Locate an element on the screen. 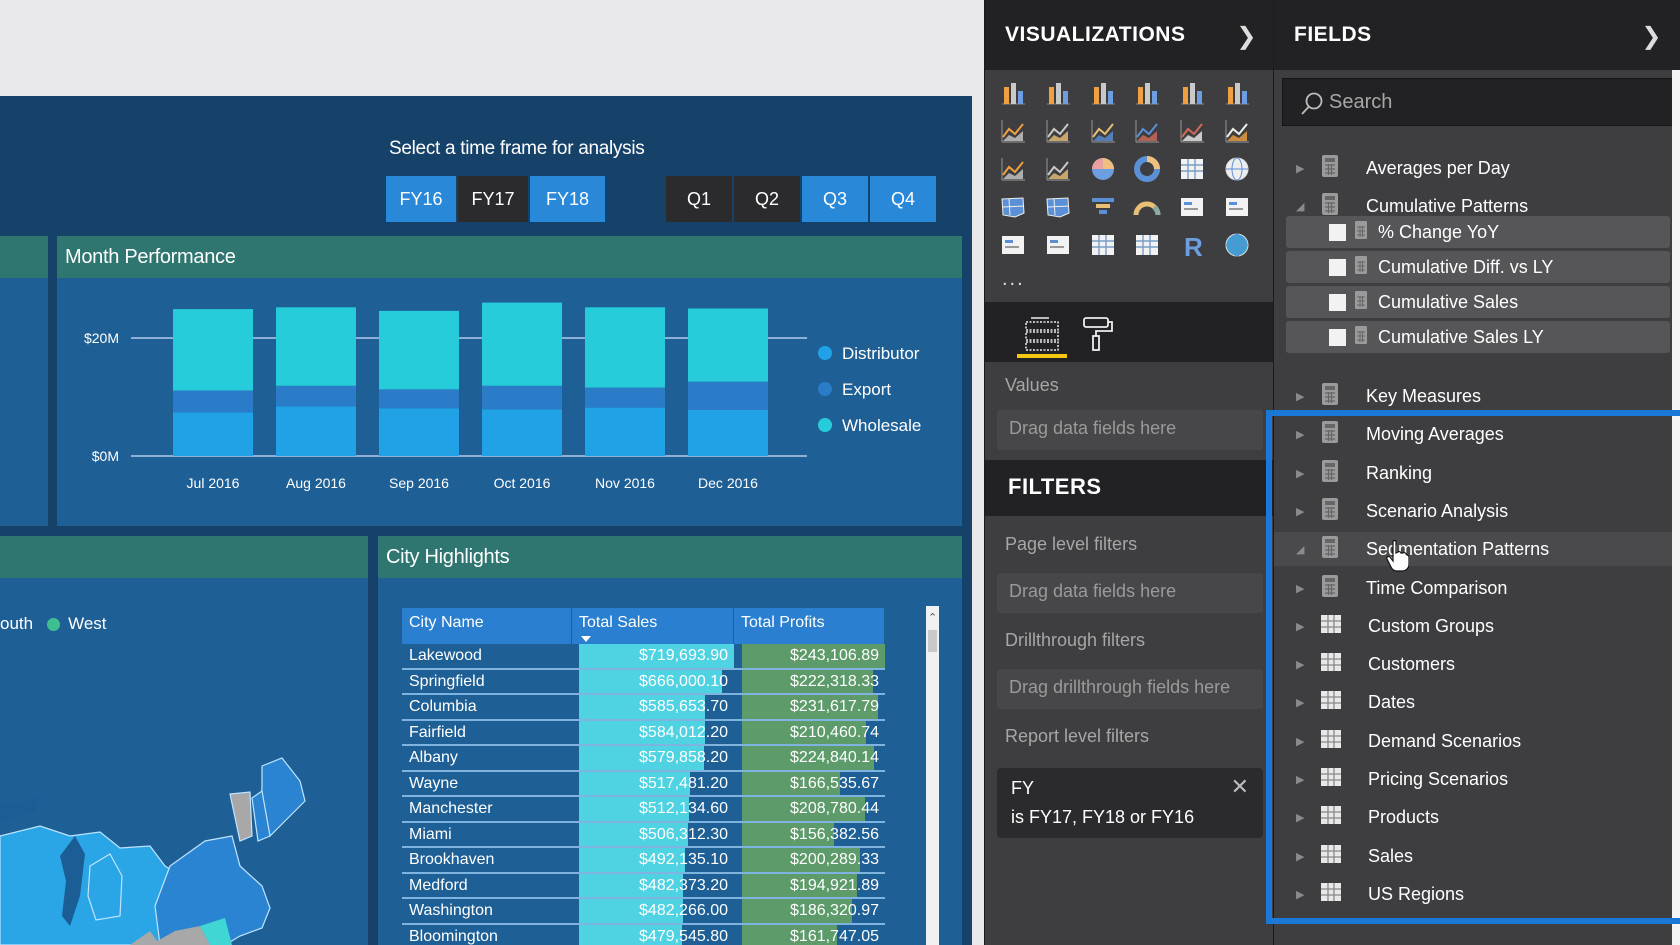  field-measure-cumulative-diff-vs-ly: Cumulative Diff. vs LY is located at coordinates (1478, 267).